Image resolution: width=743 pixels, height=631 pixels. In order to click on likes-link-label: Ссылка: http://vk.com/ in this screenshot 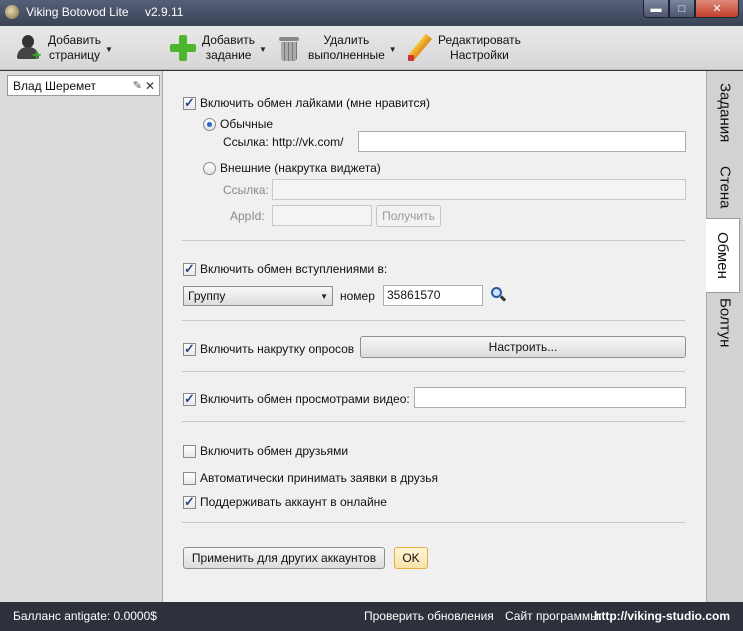, I will do `click(283, 142)`.